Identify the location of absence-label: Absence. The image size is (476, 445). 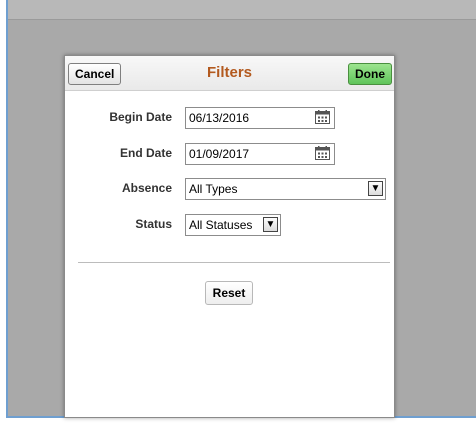
(146, 188).